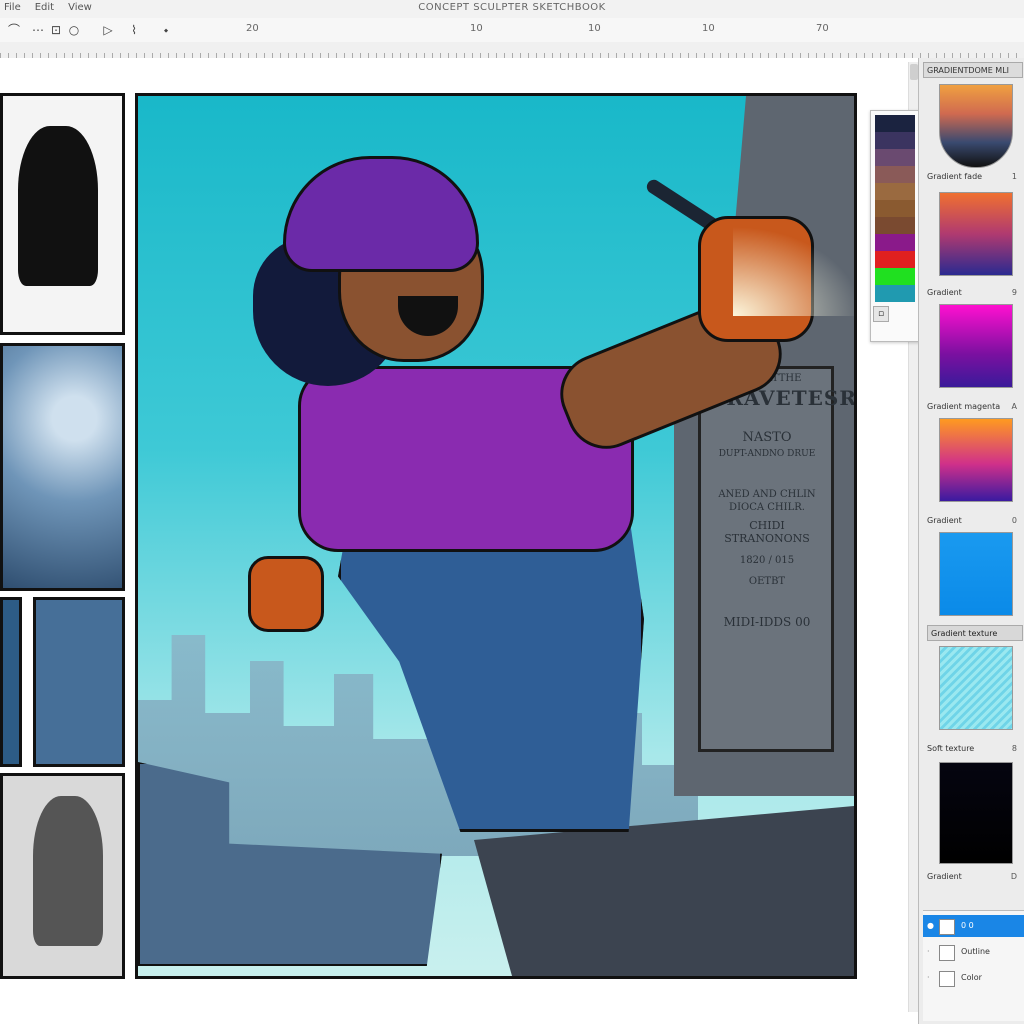  I want to click on preset-label-2-text: Gradient, so click(944, 292).